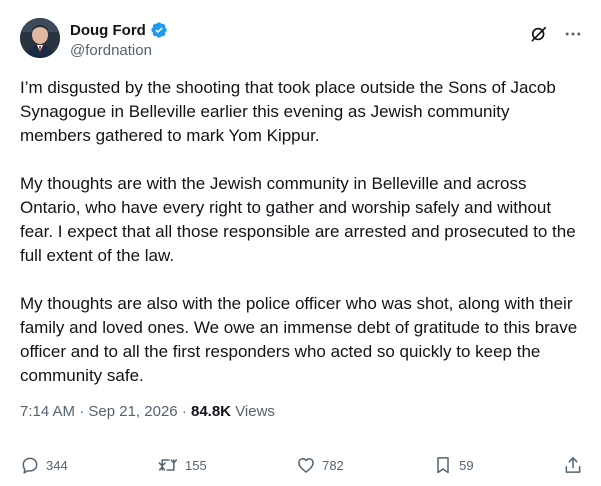 Image resolution: width=601 pixels, height=486 pixels. I want to click on name-row: Doug Ford, so click(119, 30).